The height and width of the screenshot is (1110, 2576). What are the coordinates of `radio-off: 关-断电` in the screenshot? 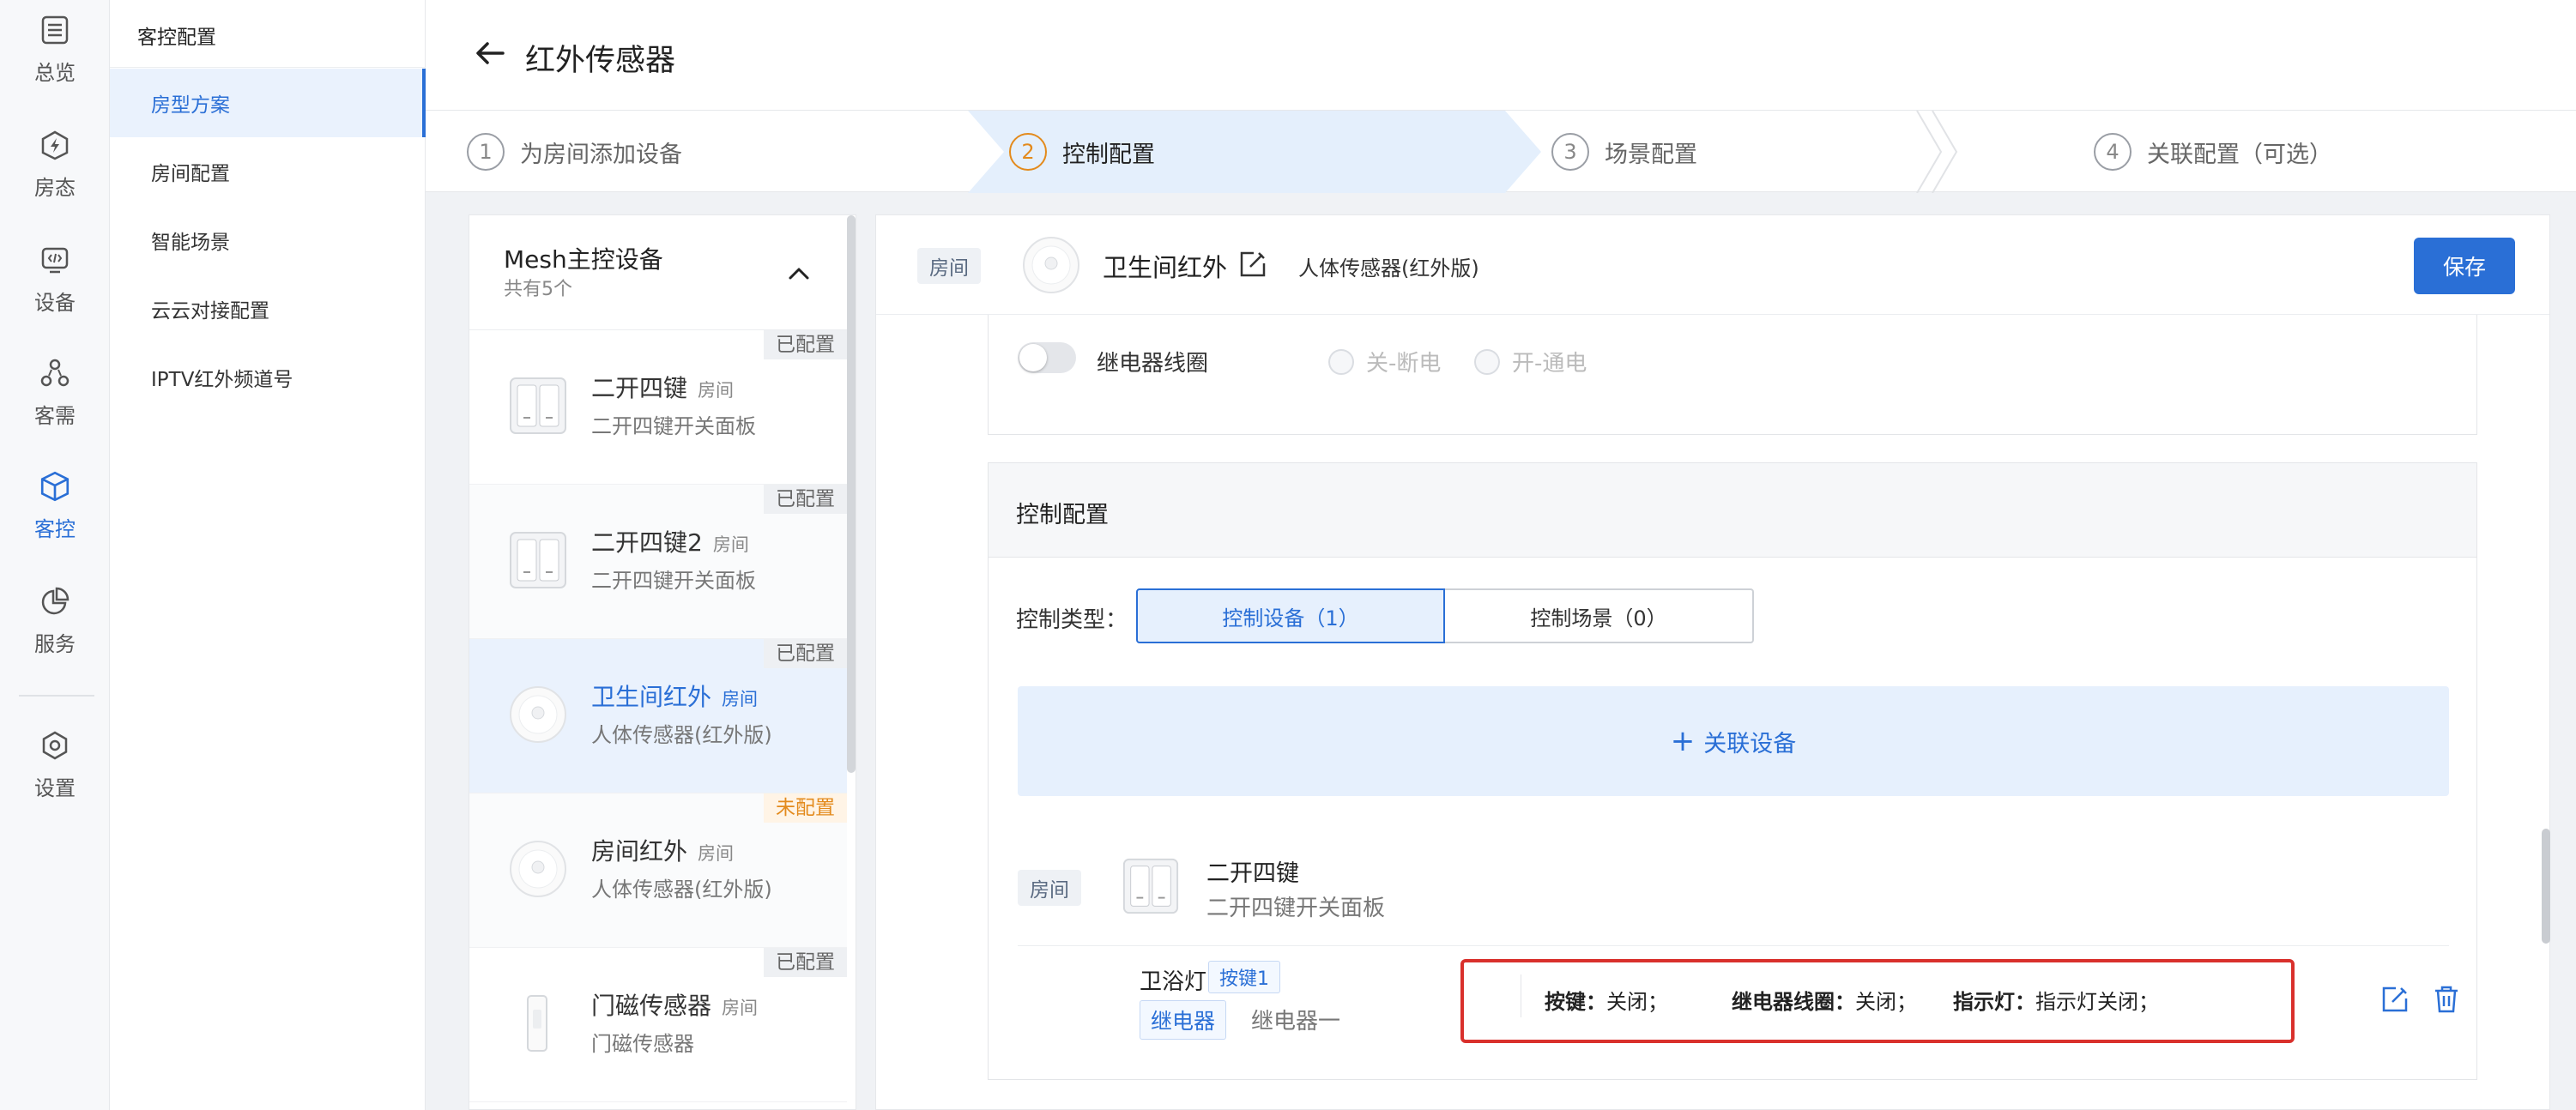 It's located at (1384, 361).